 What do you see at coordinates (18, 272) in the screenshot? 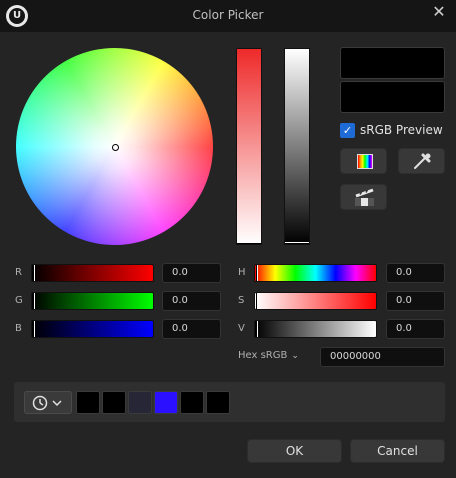
I see `r-channel-label: R` at bounding box center [18, 272].